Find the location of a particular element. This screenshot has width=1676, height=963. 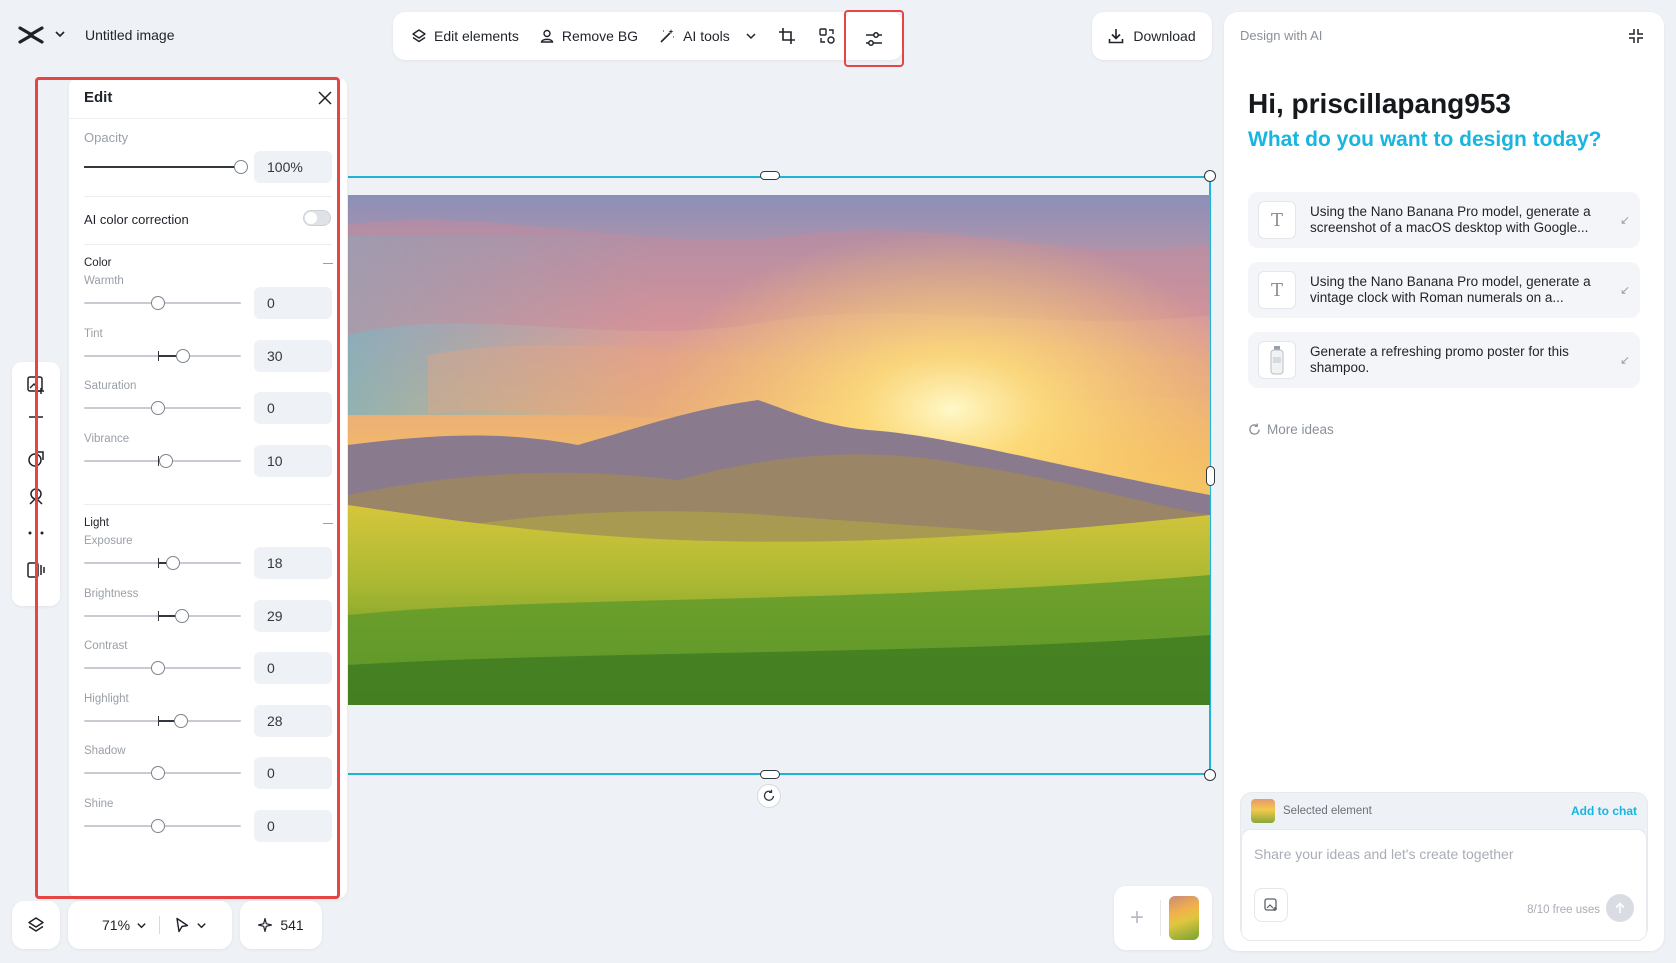

collapse-color-button is located at coordinates (328, 263).